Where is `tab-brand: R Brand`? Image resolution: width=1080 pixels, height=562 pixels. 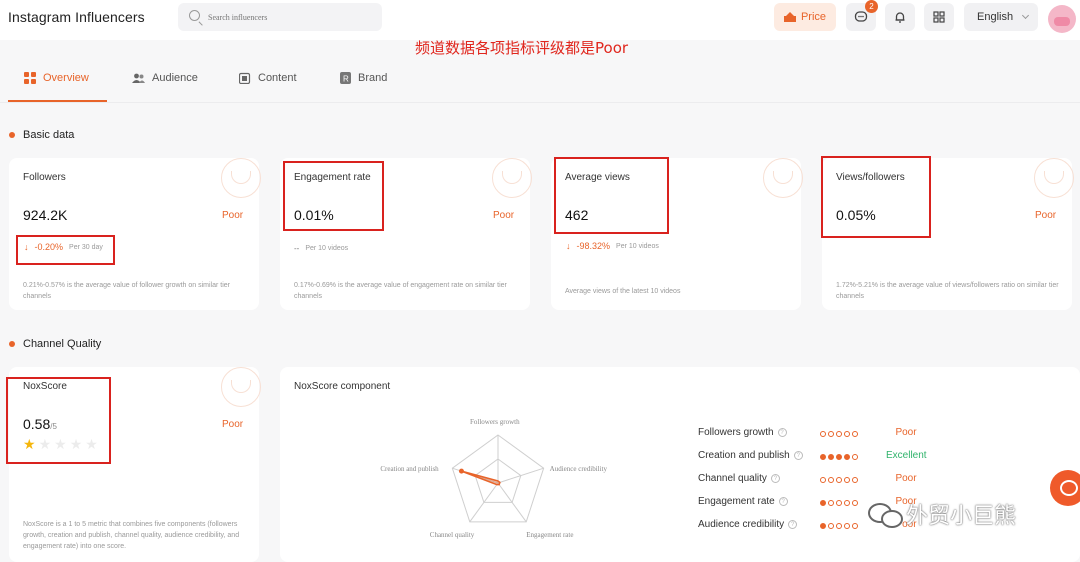 tab-brand: R Brand is located at coordinates (363, 78).